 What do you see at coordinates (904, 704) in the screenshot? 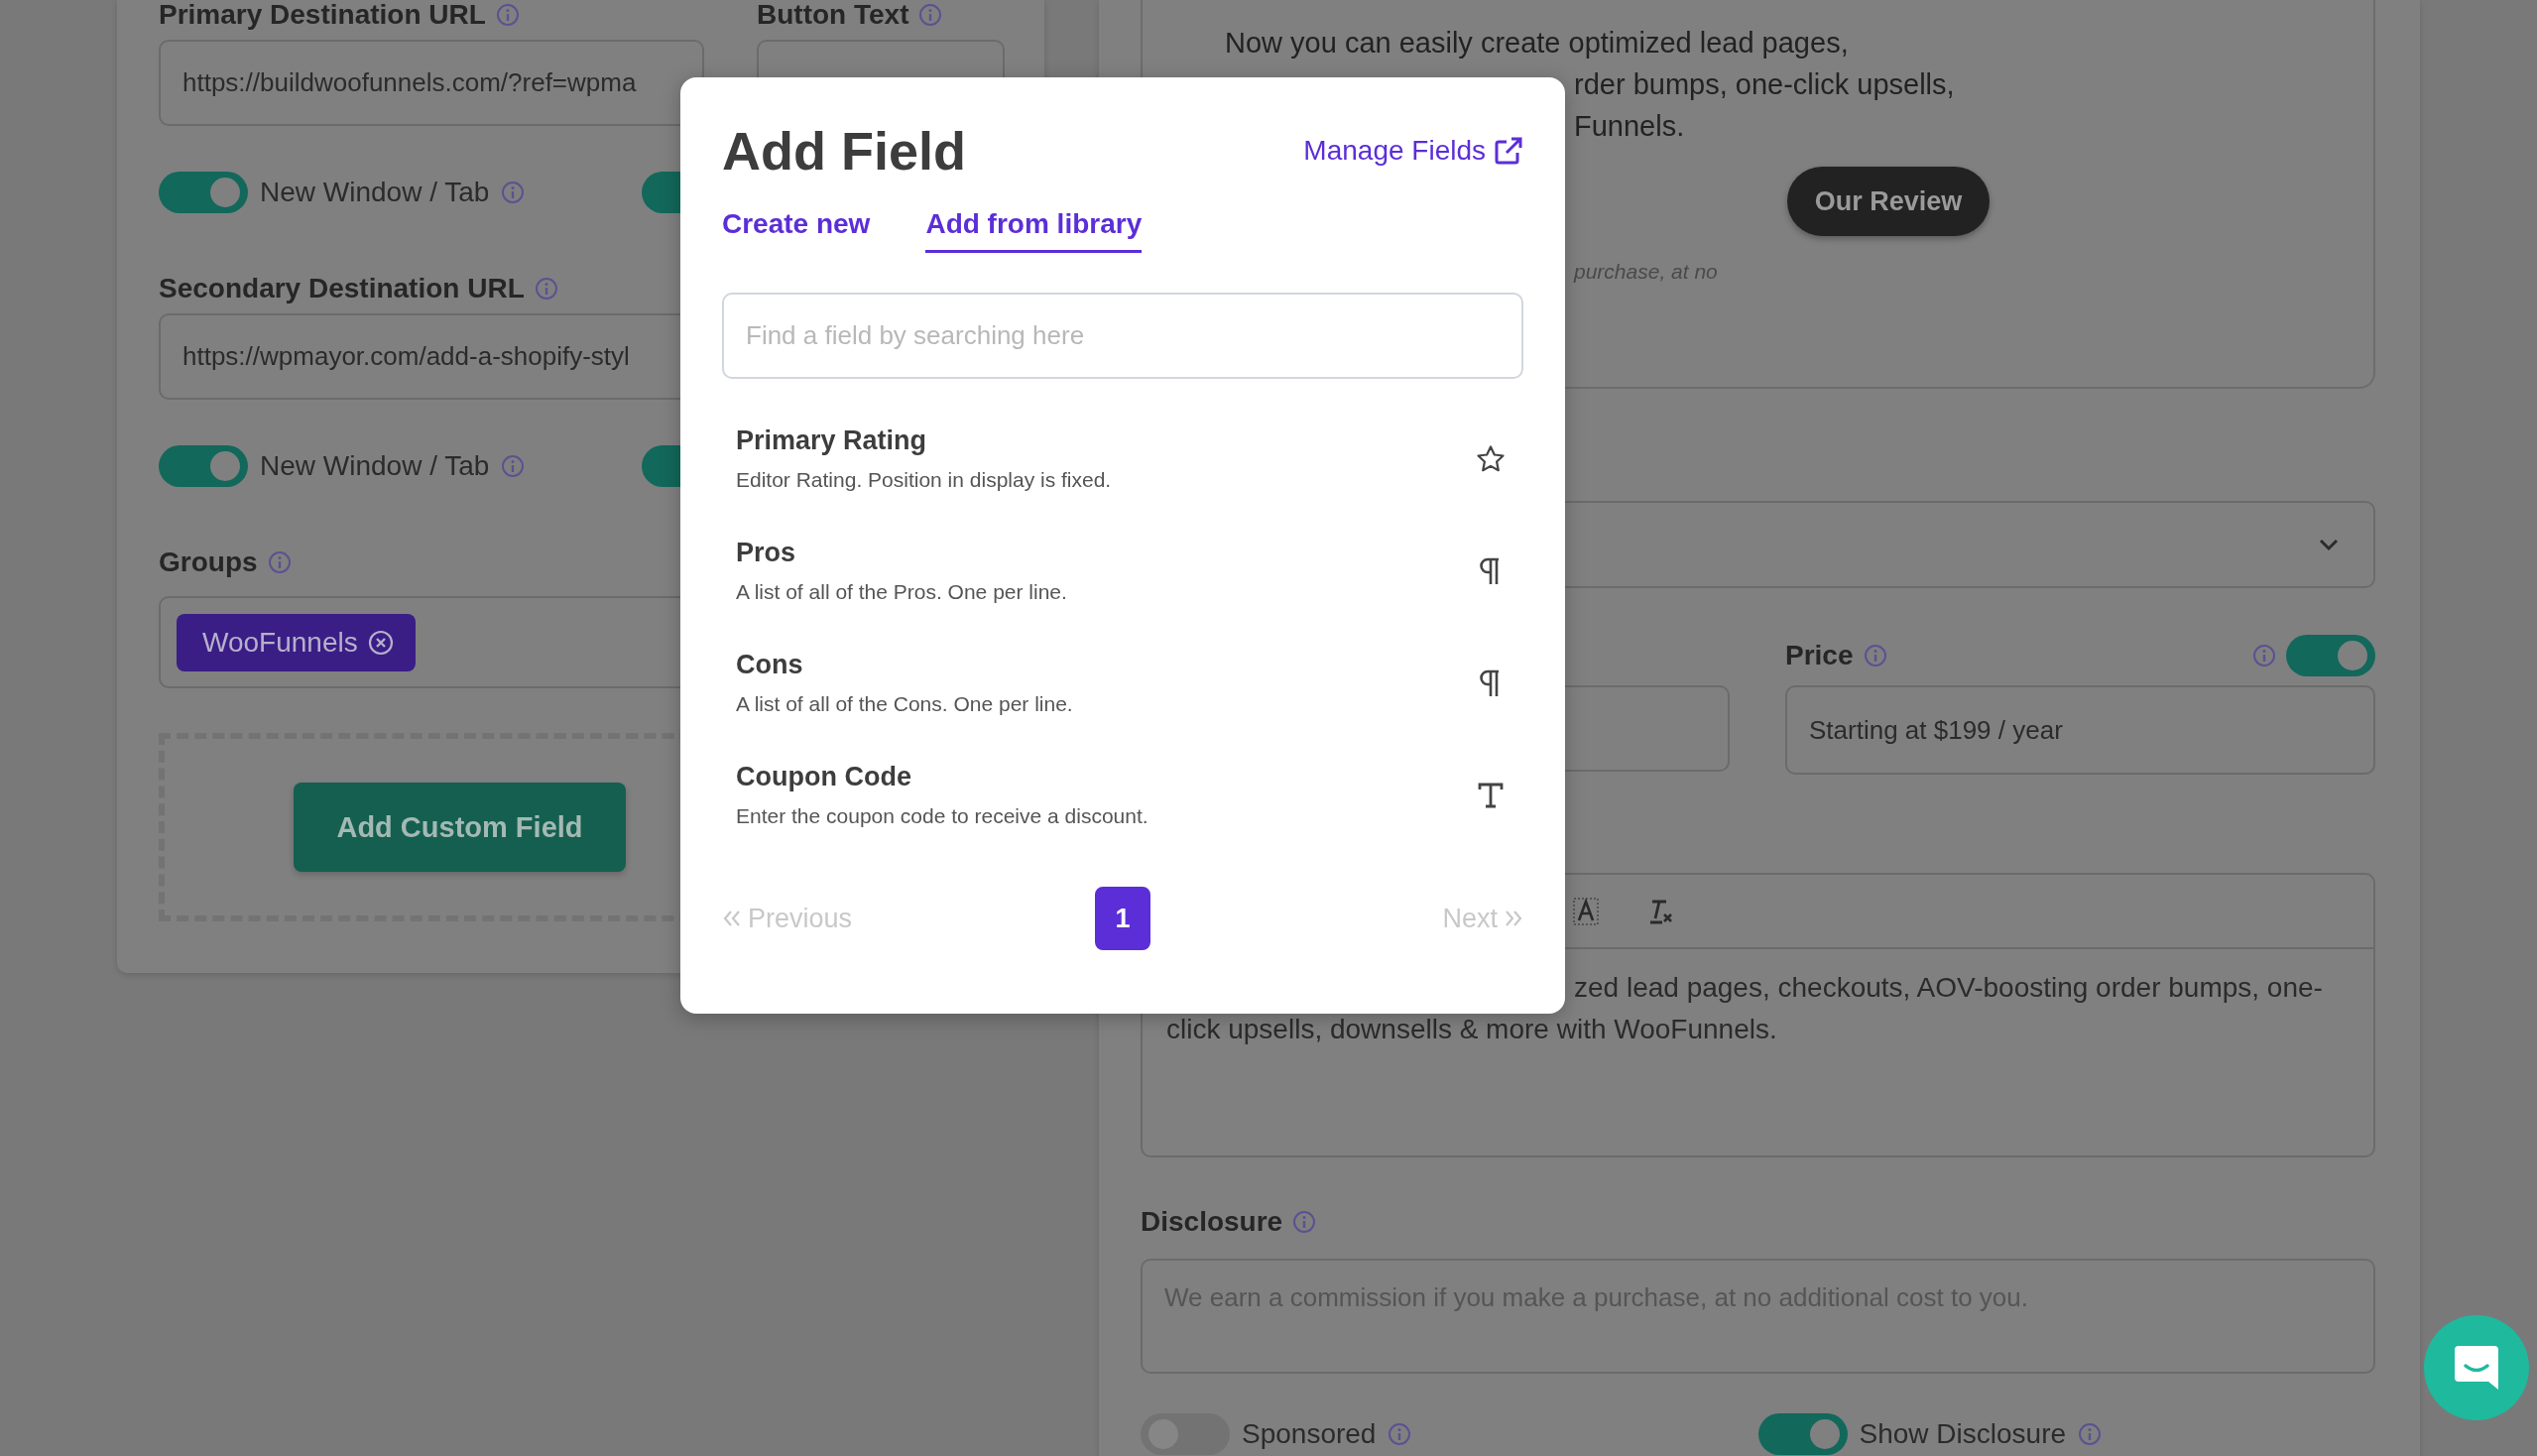
I see `field-description: A list of all of the Cons. One per line.` at bounding box center [904, 704].